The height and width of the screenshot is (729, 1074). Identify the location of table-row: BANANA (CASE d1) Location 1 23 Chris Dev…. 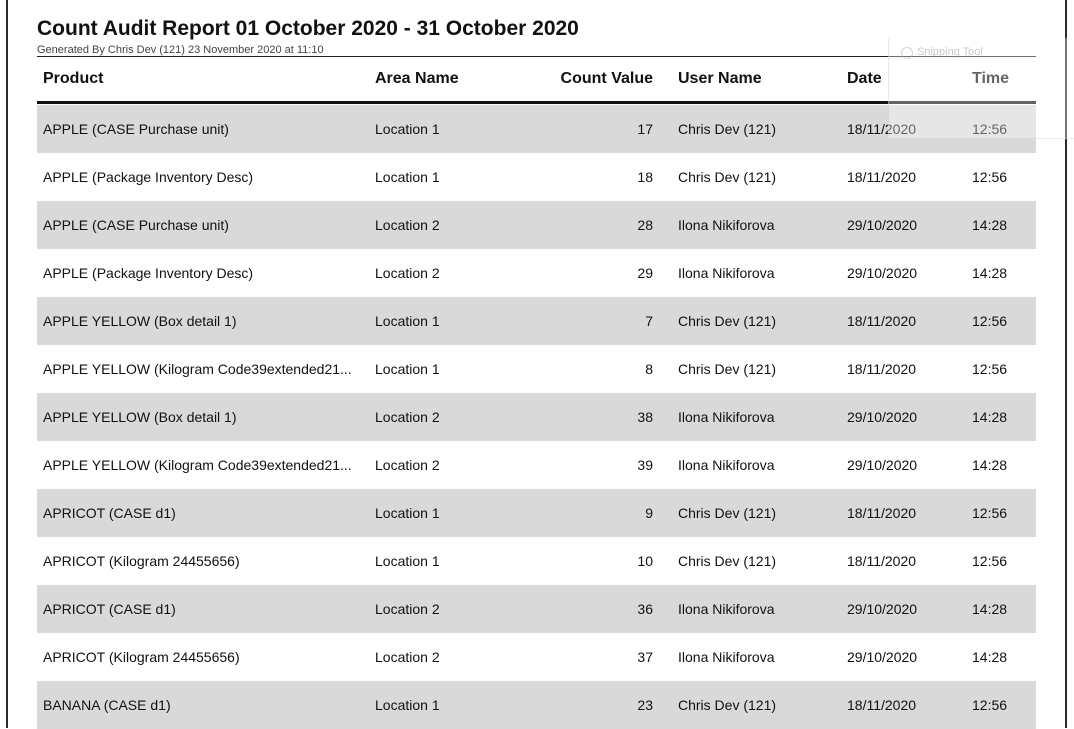
(536, 705).